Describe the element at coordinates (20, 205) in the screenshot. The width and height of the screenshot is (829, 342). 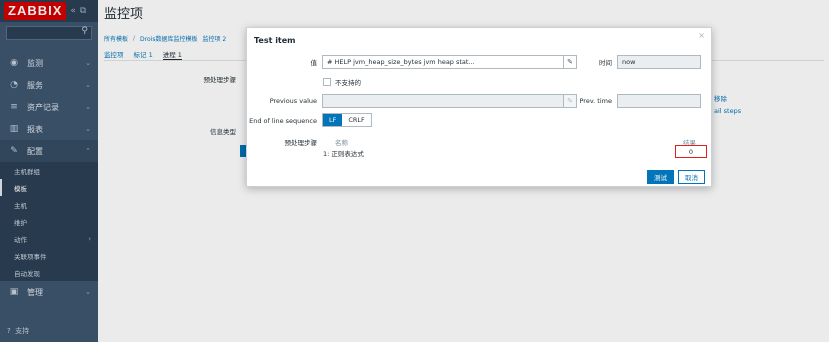
I see `sidebar-subitem-label: 主机` at that location.